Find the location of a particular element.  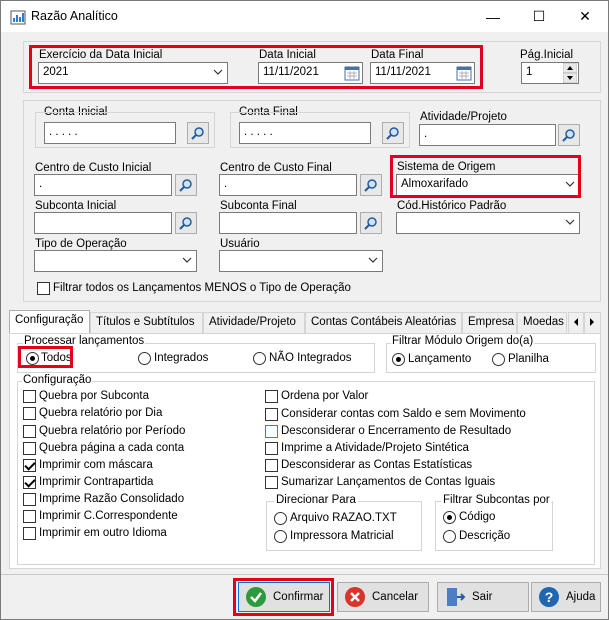

quebra-dia-checkbox is located at coordinates (29, 413).